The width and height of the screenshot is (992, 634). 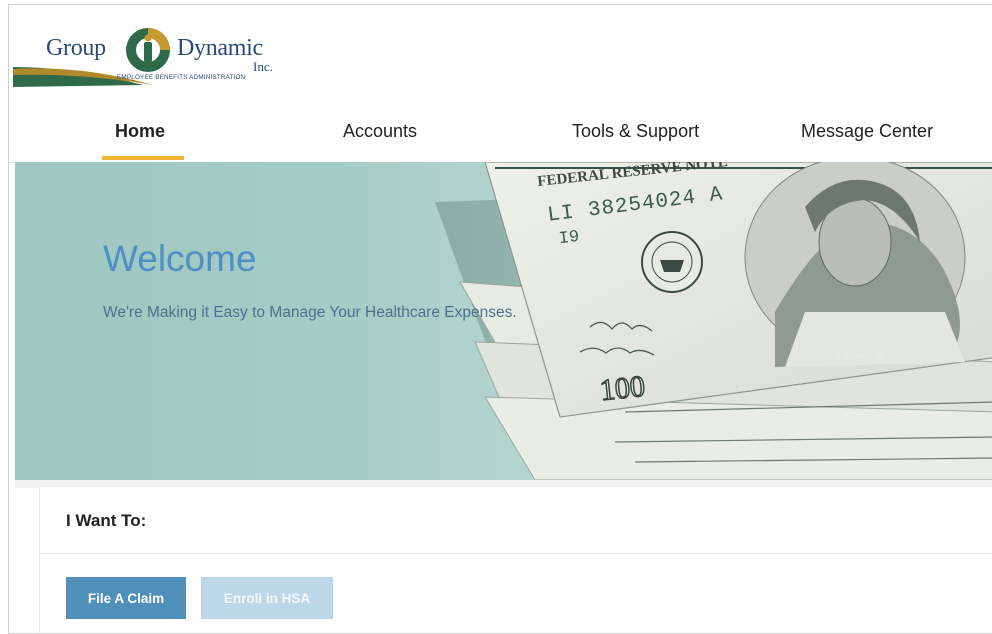 I want to click on logo-suffix: Inc., so click(x=263, y=66).